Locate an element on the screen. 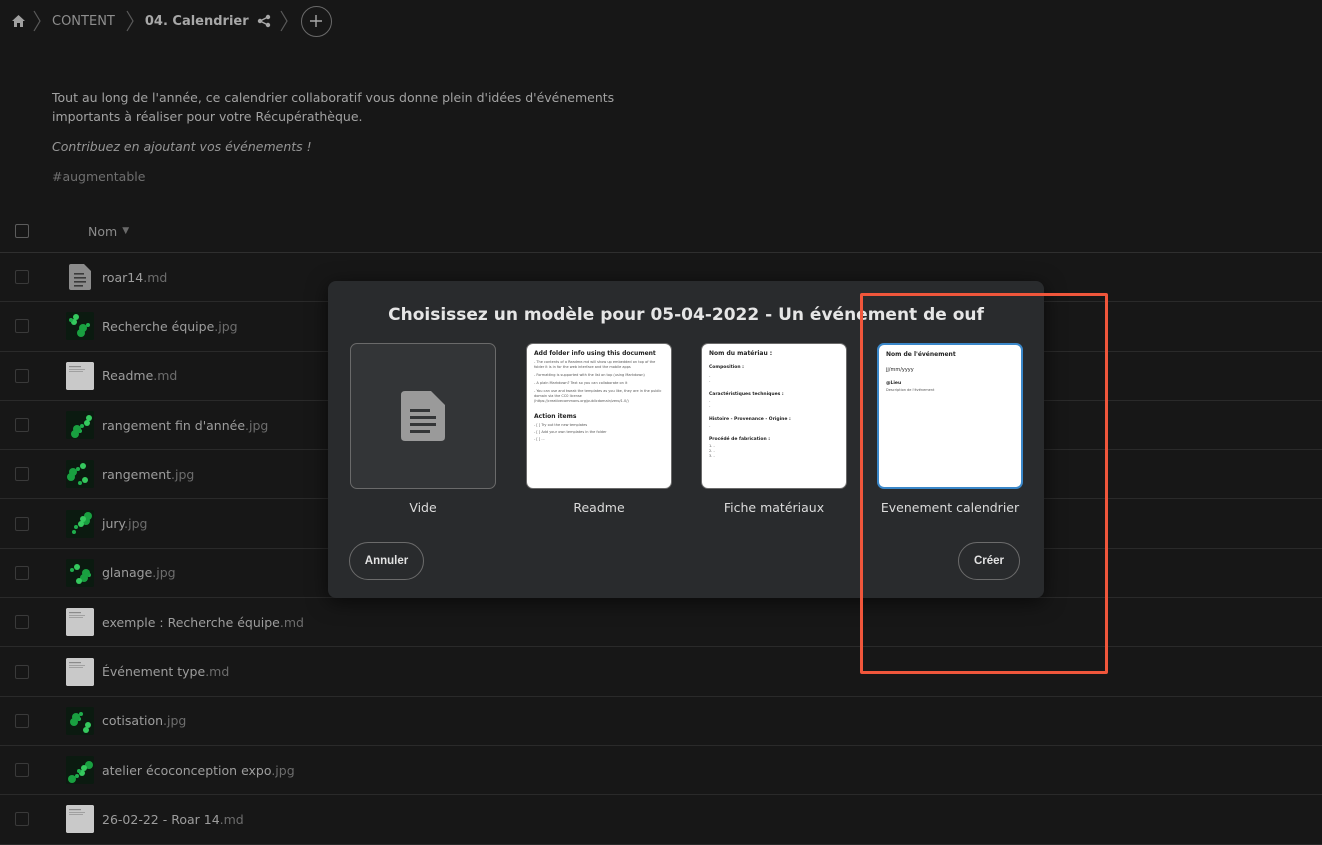 Image resolution: width=1322 pixels, height=845 pixels. file-name: 26-02-22 - Roar 14.md is located at coordinates (173, 819).